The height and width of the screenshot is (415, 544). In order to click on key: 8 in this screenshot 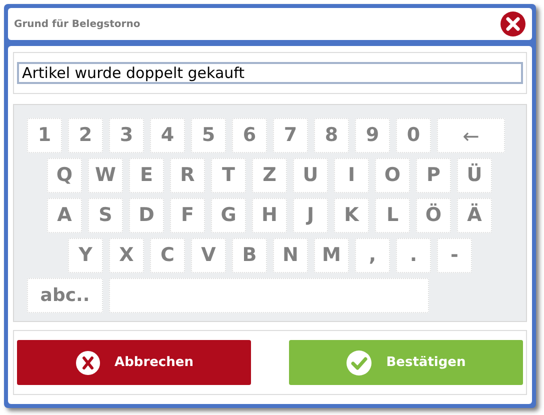, I will do `click(331, 135)`.